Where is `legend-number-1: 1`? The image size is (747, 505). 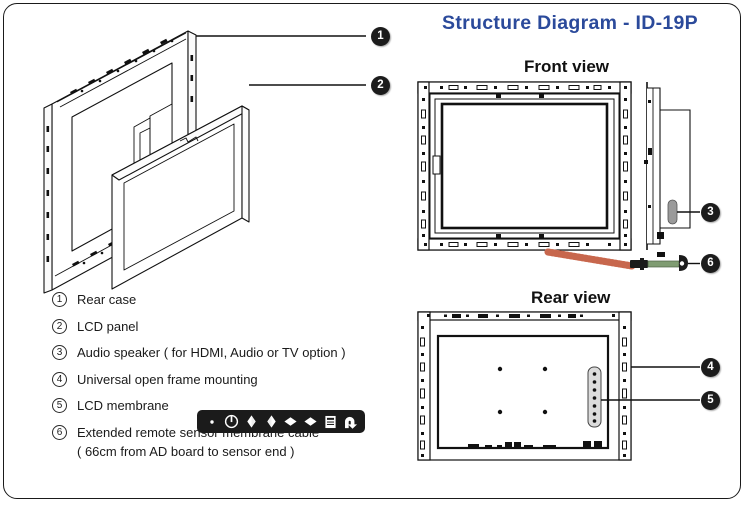
legend-number-1: 1 is located at coordinates (59, 299).